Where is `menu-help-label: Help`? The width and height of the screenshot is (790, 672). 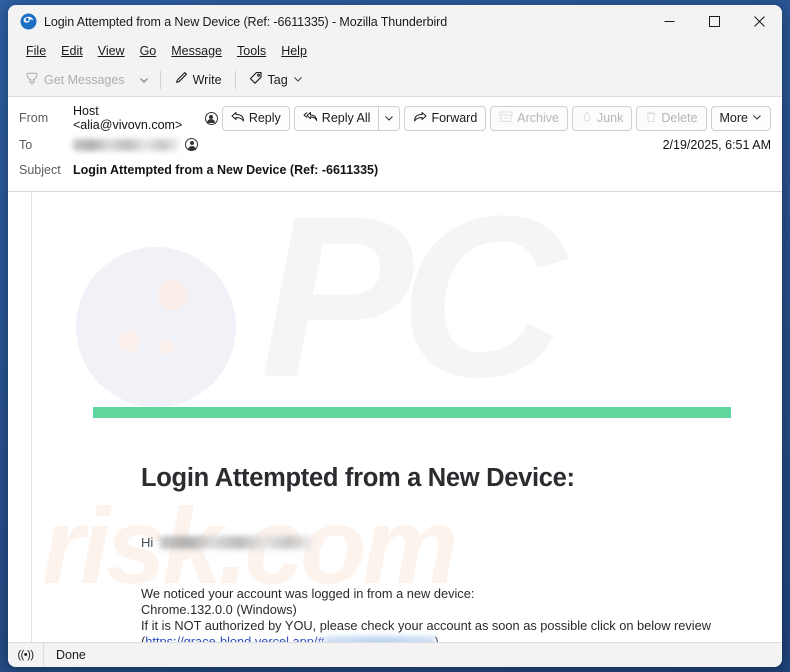
menu-help-label: Help is located at coordinates (294, 50).